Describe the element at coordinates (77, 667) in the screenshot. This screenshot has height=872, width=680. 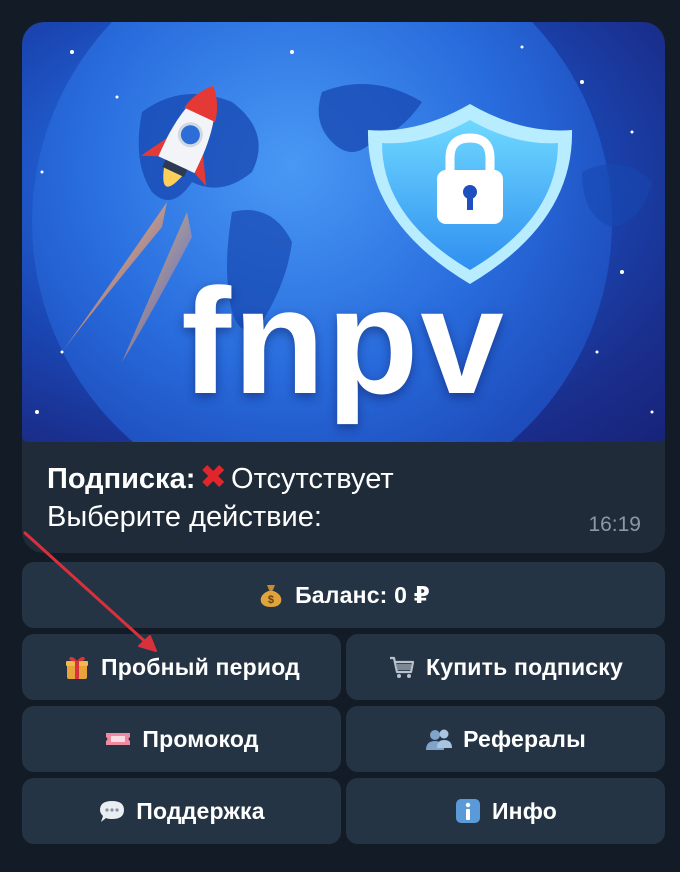
I see `gift-icon` at that location.